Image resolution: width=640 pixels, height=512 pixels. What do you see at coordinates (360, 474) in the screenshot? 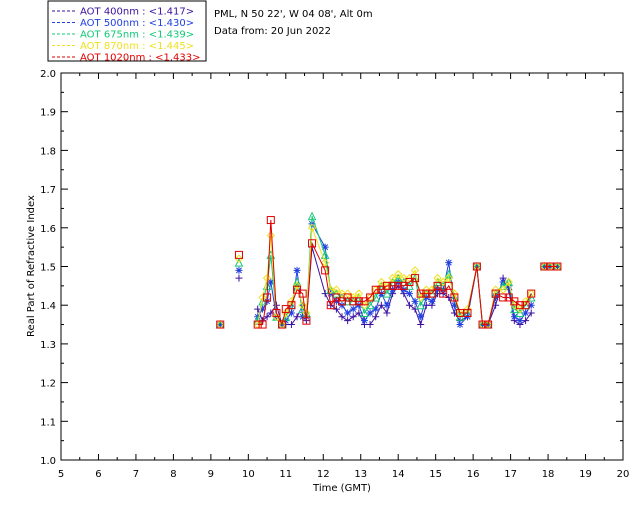
I see `x-tick-label: 13` at bounding box center [360, 474].